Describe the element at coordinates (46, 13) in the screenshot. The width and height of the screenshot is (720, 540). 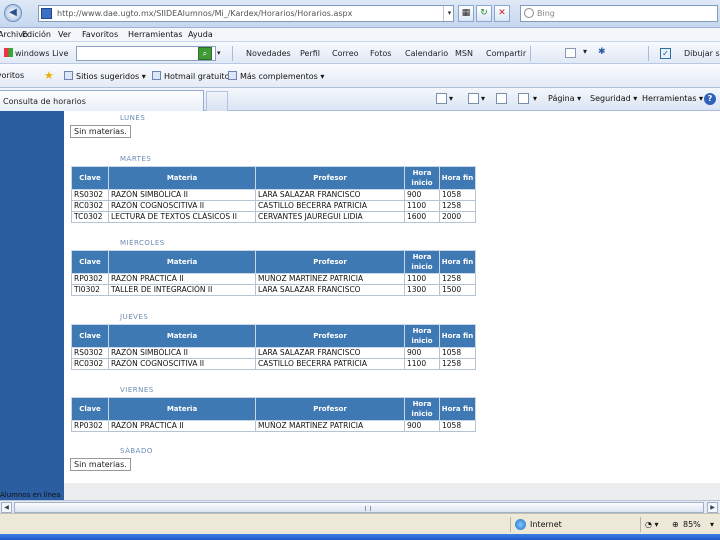
I see `page-icon` at that location.